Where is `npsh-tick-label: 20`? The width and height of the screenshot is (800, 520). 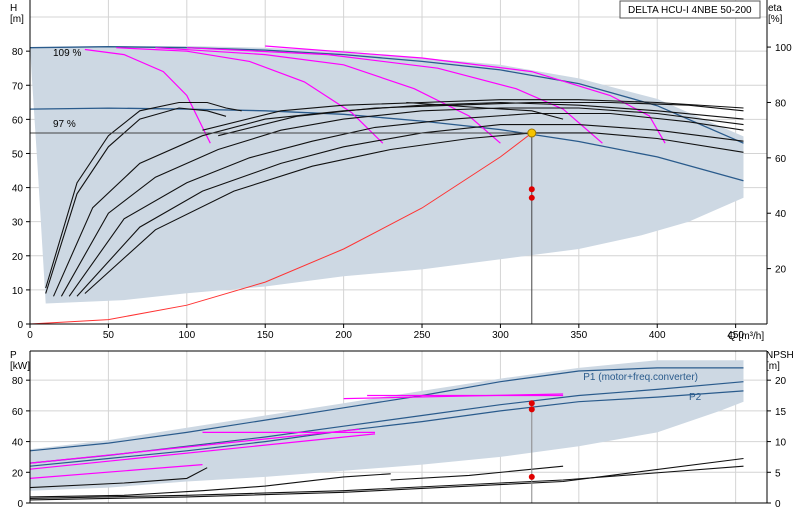 npsh-tick-label: 20 is located at coordinates (781, 381).